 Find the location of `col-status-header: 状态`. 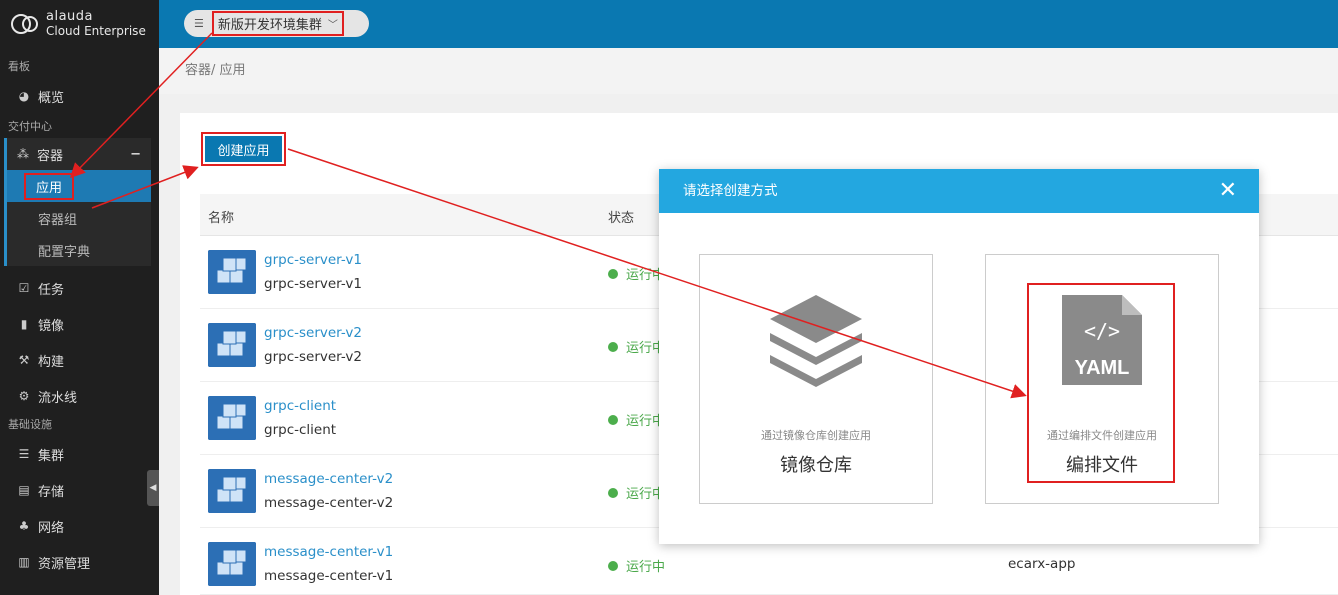

col-status-header: 状态 is located at coordinates (621, 216).